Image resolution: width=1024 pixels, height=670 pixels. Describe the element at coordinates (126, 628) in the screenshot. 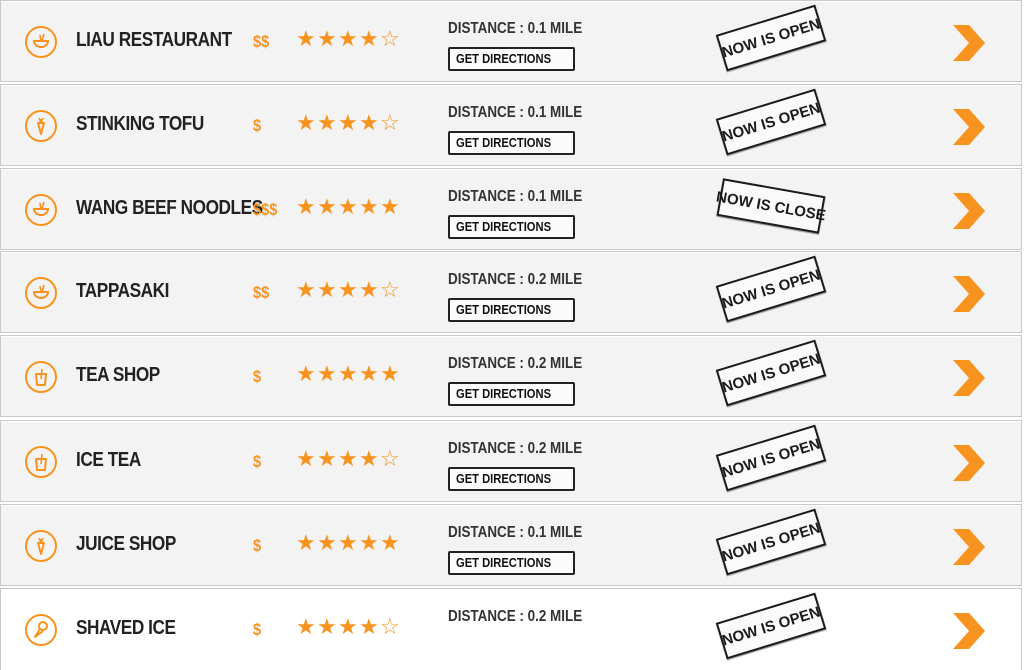

I see `restaurant-name: SHAVED ICE` at that location.